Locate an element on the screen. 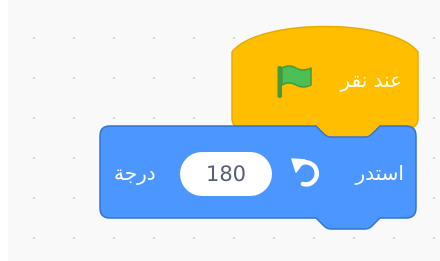 This screenshot has height=261, width=440. degrees-label: درجة is located at coordinates (135, 173).